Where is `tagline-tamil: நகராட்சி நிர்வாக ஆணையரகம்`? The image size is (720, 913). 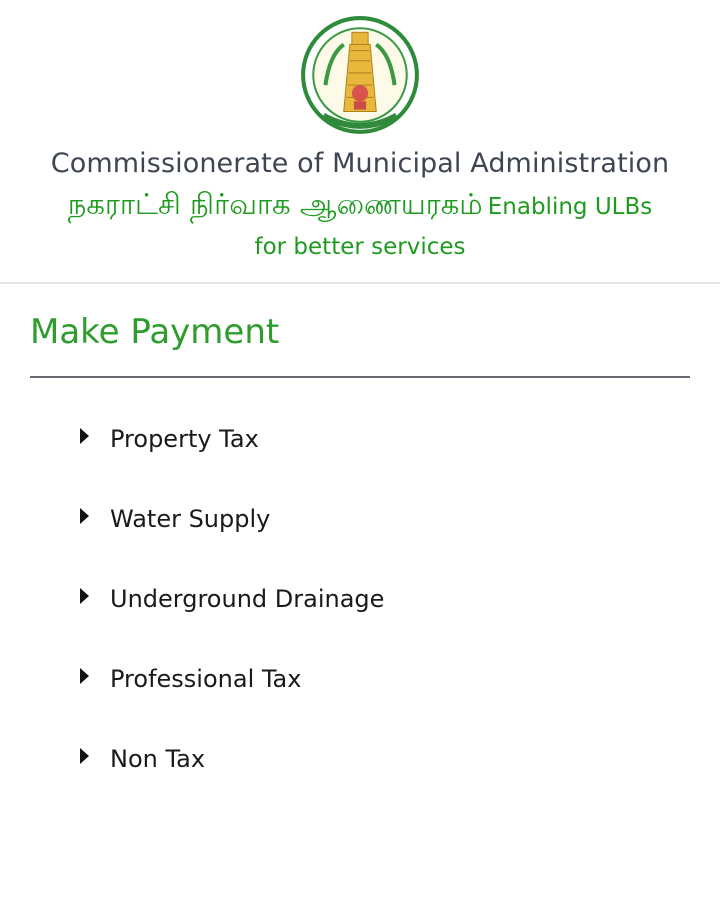 tagline-tamil: நகராட்சி நிர்வாக ஆணையரகம் is located at coordinates (275, 204).